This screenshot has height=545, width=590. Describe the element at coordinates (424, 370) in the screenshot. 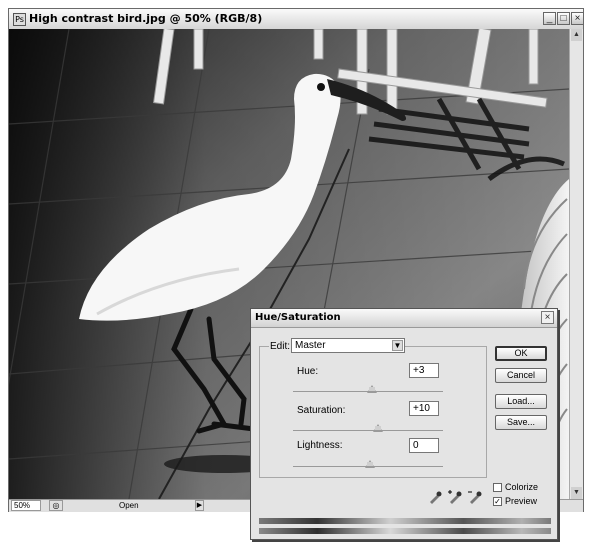

I see `hue-input: +3` at that location.